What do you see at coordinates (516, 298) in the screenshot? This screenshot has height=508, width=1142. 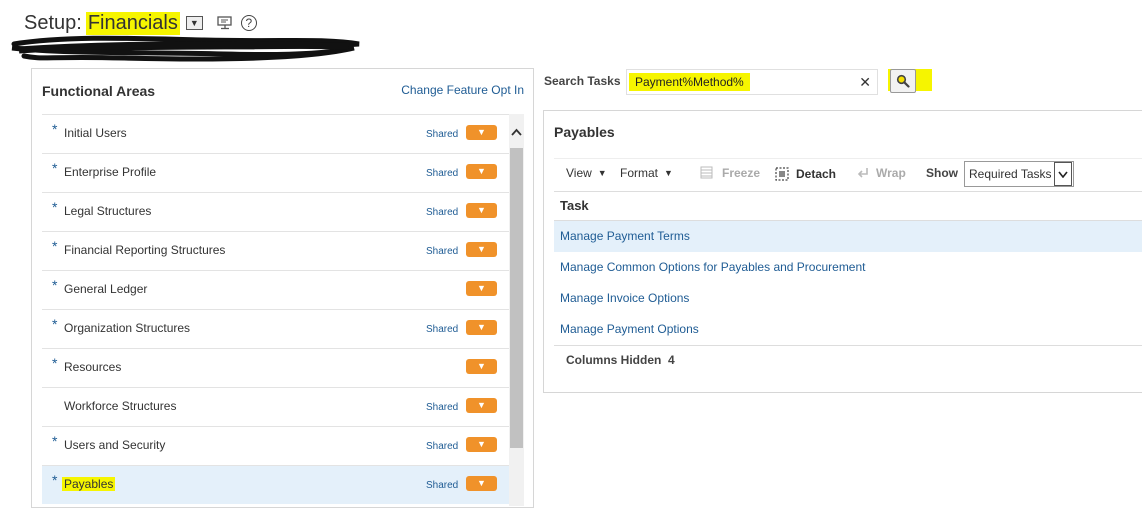 I see `scrollbar-thumb` at bounding box center [516, 298].